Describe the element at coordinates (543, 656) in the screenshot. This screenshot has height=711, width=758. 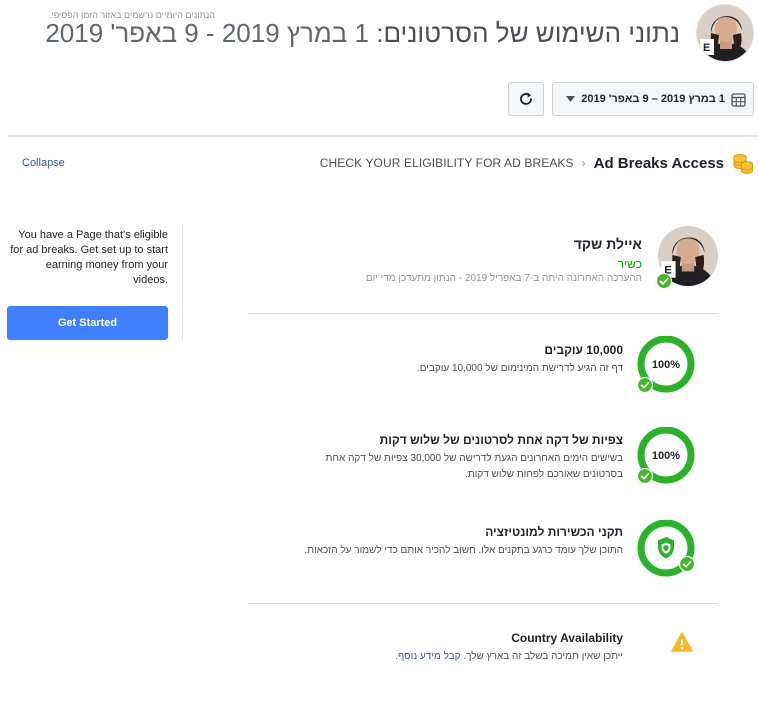
I see `country-message: ייתכן שאין תמיכה בשלב זה בארץ שלך.` at that location.